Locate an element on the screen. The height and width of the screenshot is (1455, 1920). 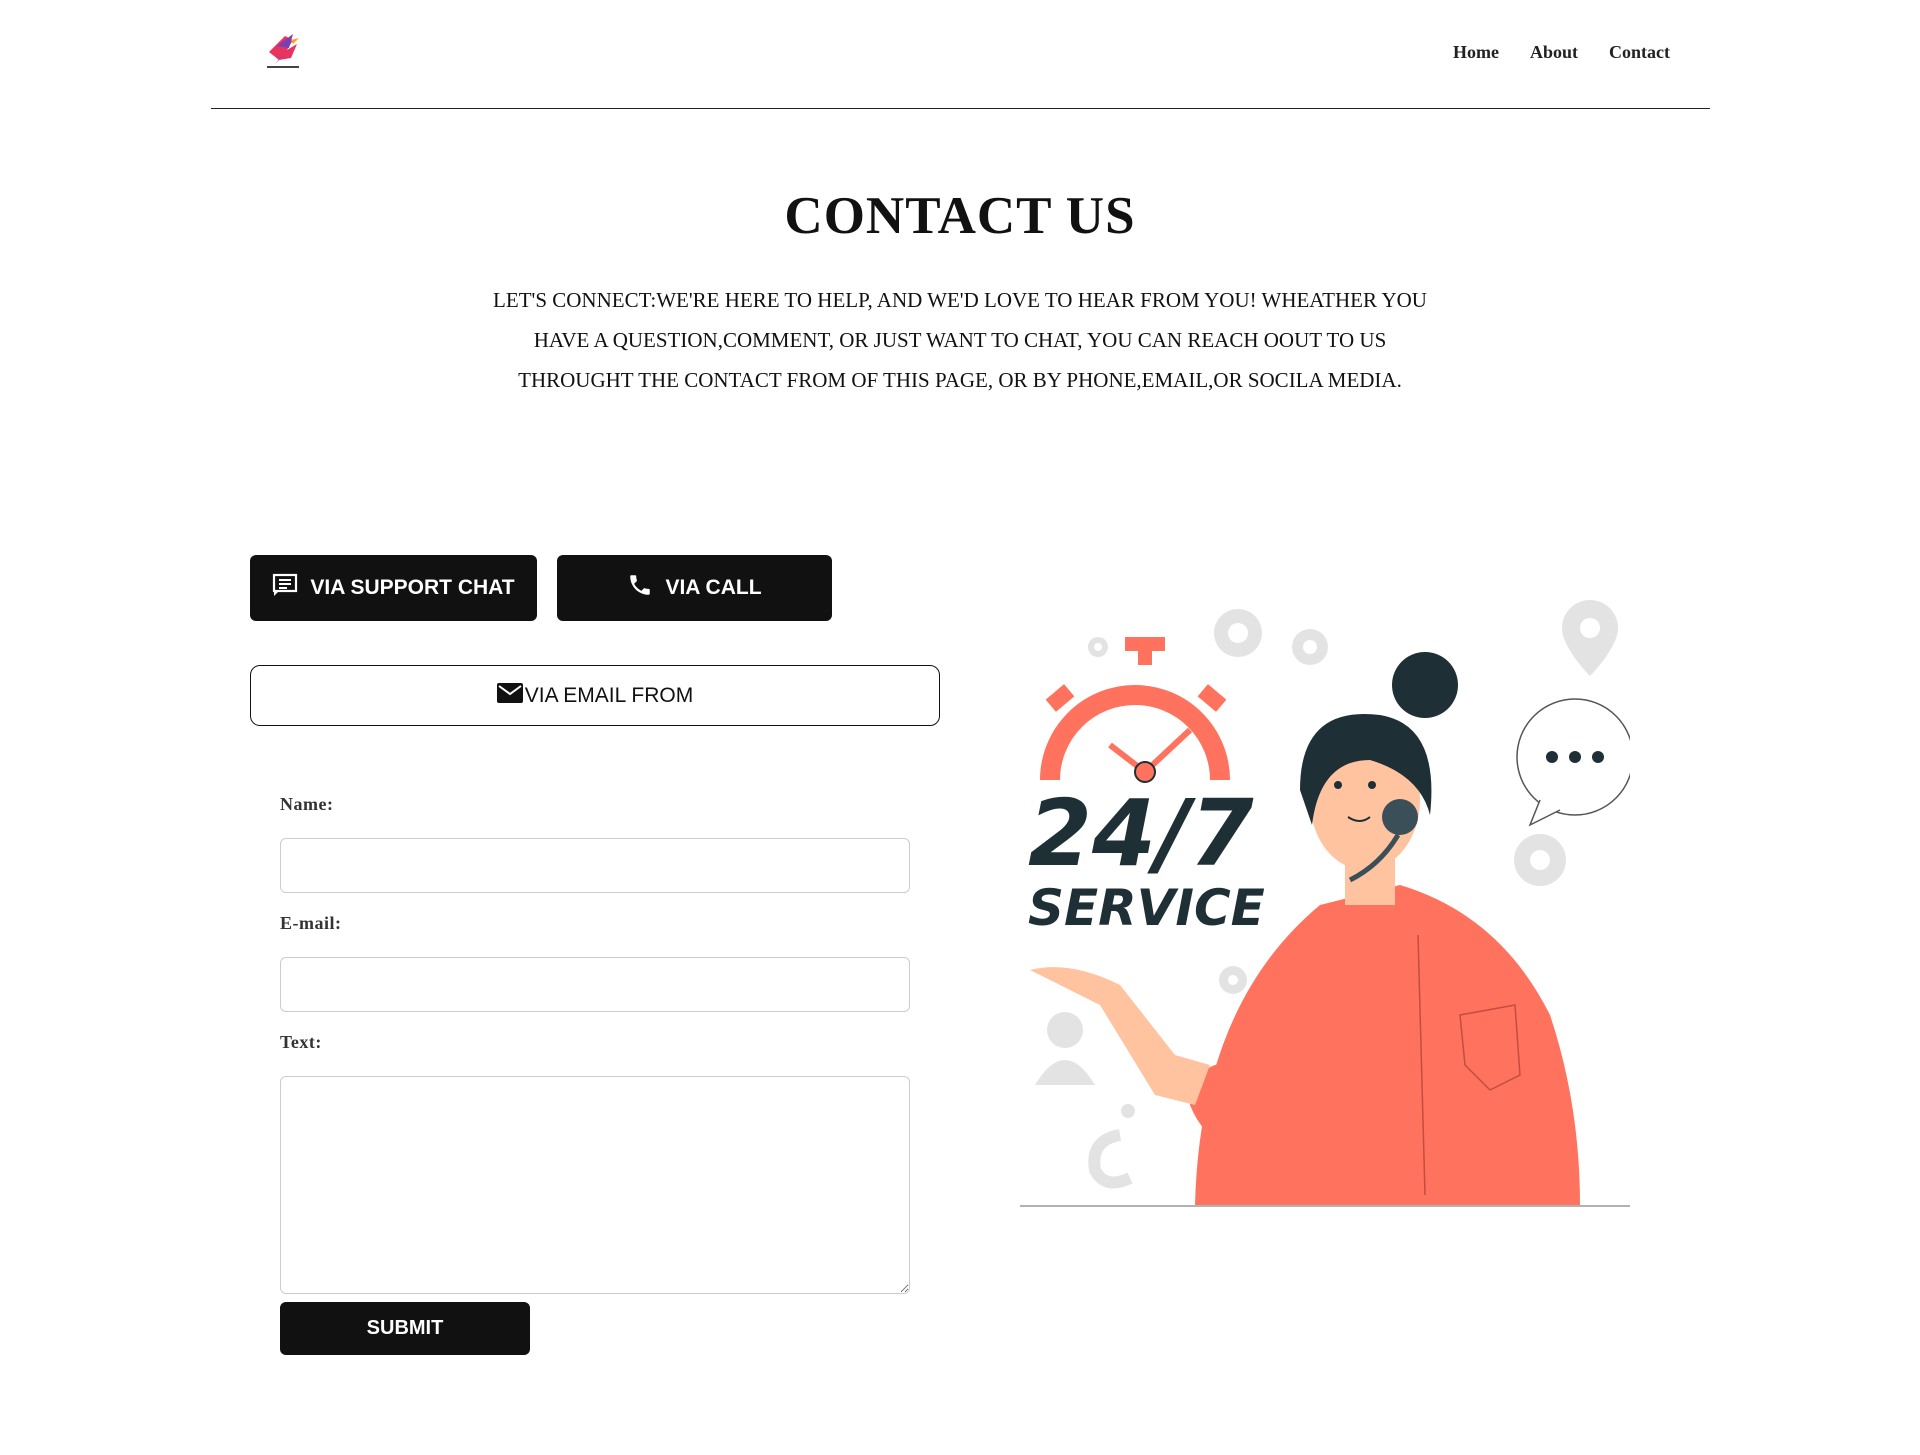
email-input is located at coordinates (595, 984).